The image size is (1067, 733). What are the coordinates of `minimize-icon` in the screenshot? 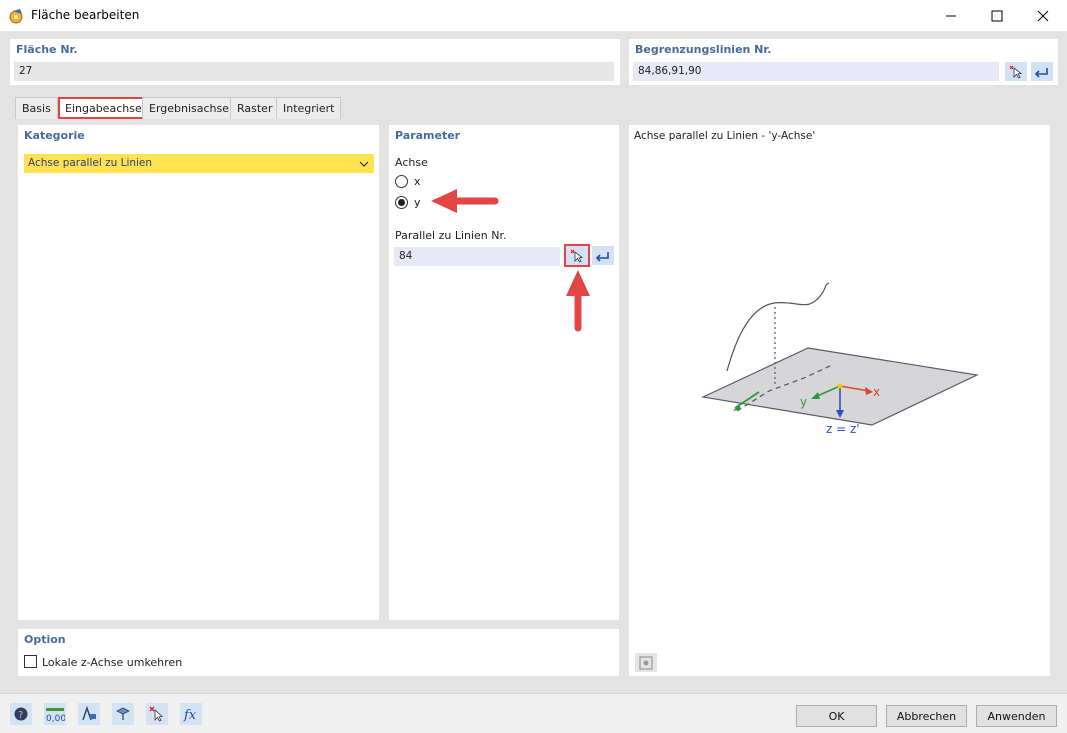 It's located at (951, 15).